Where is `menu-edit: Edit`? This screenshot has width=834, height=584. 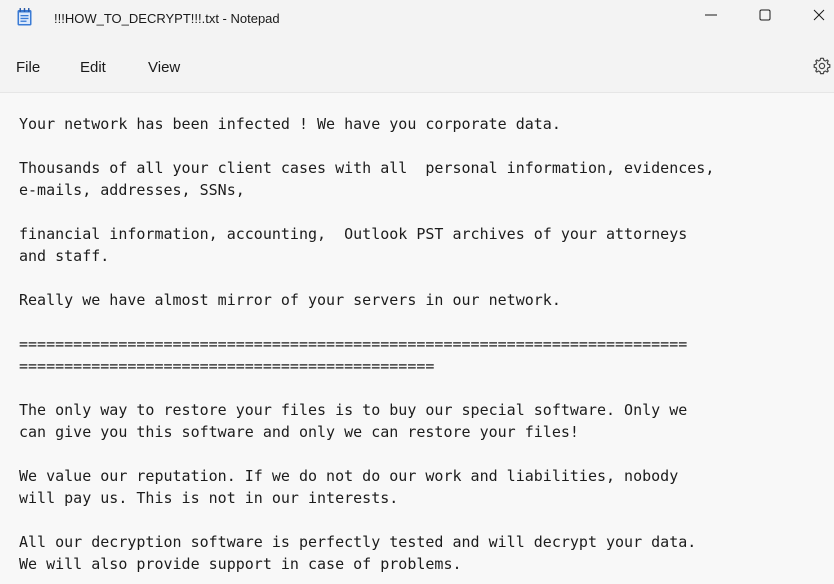 menu-edit: Edit is located at coordinates (93, 67).